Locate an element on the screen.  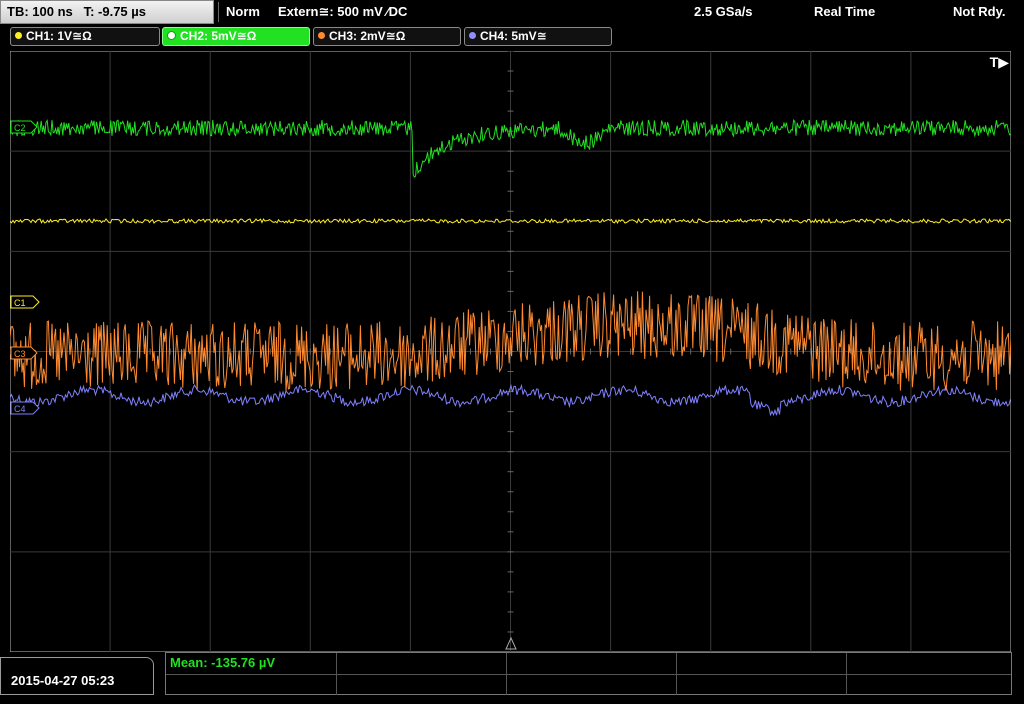
channel-tab-ch3: CH3: 2mV≅Ω is located at coordinates (387, 36).